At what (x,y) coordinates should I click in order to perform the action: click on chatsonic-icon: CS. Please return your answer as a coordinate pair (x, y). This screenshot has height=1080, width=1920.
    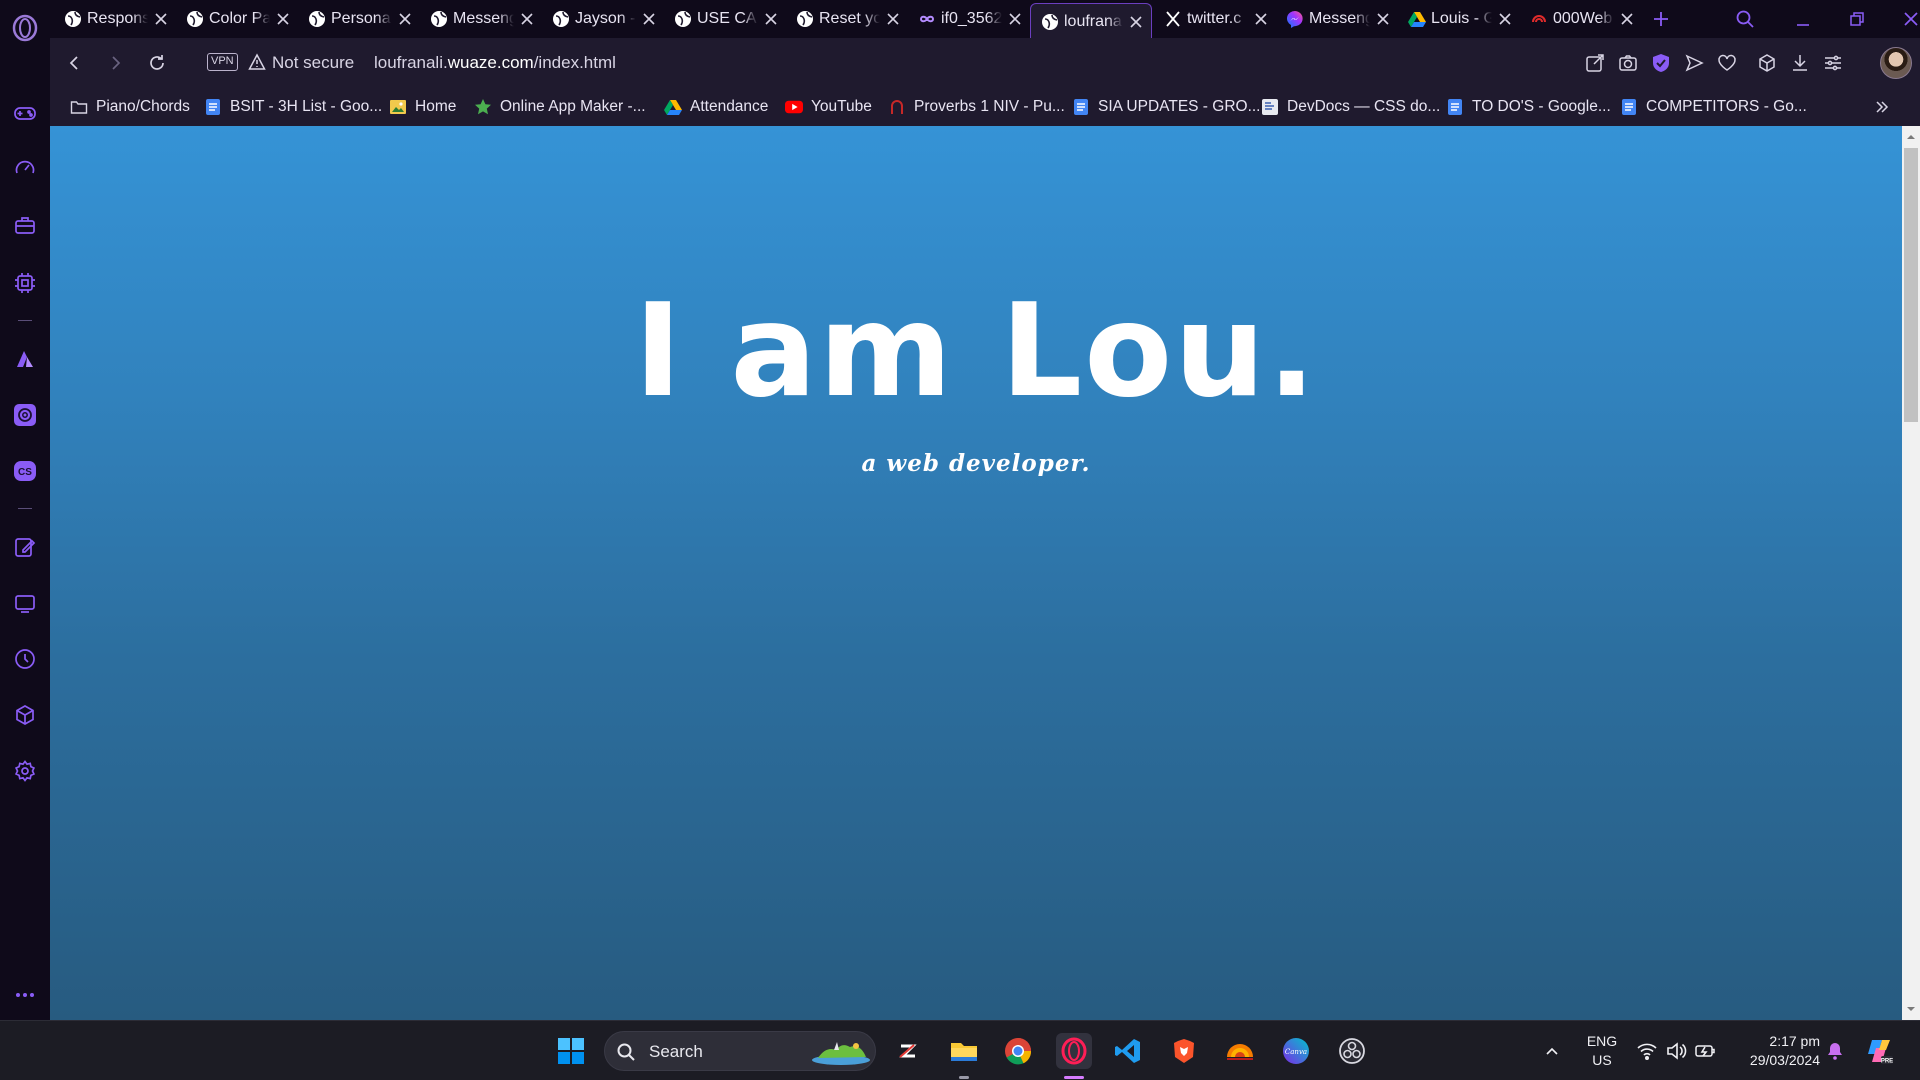
    Looking at the image, I should click on (25, 471).